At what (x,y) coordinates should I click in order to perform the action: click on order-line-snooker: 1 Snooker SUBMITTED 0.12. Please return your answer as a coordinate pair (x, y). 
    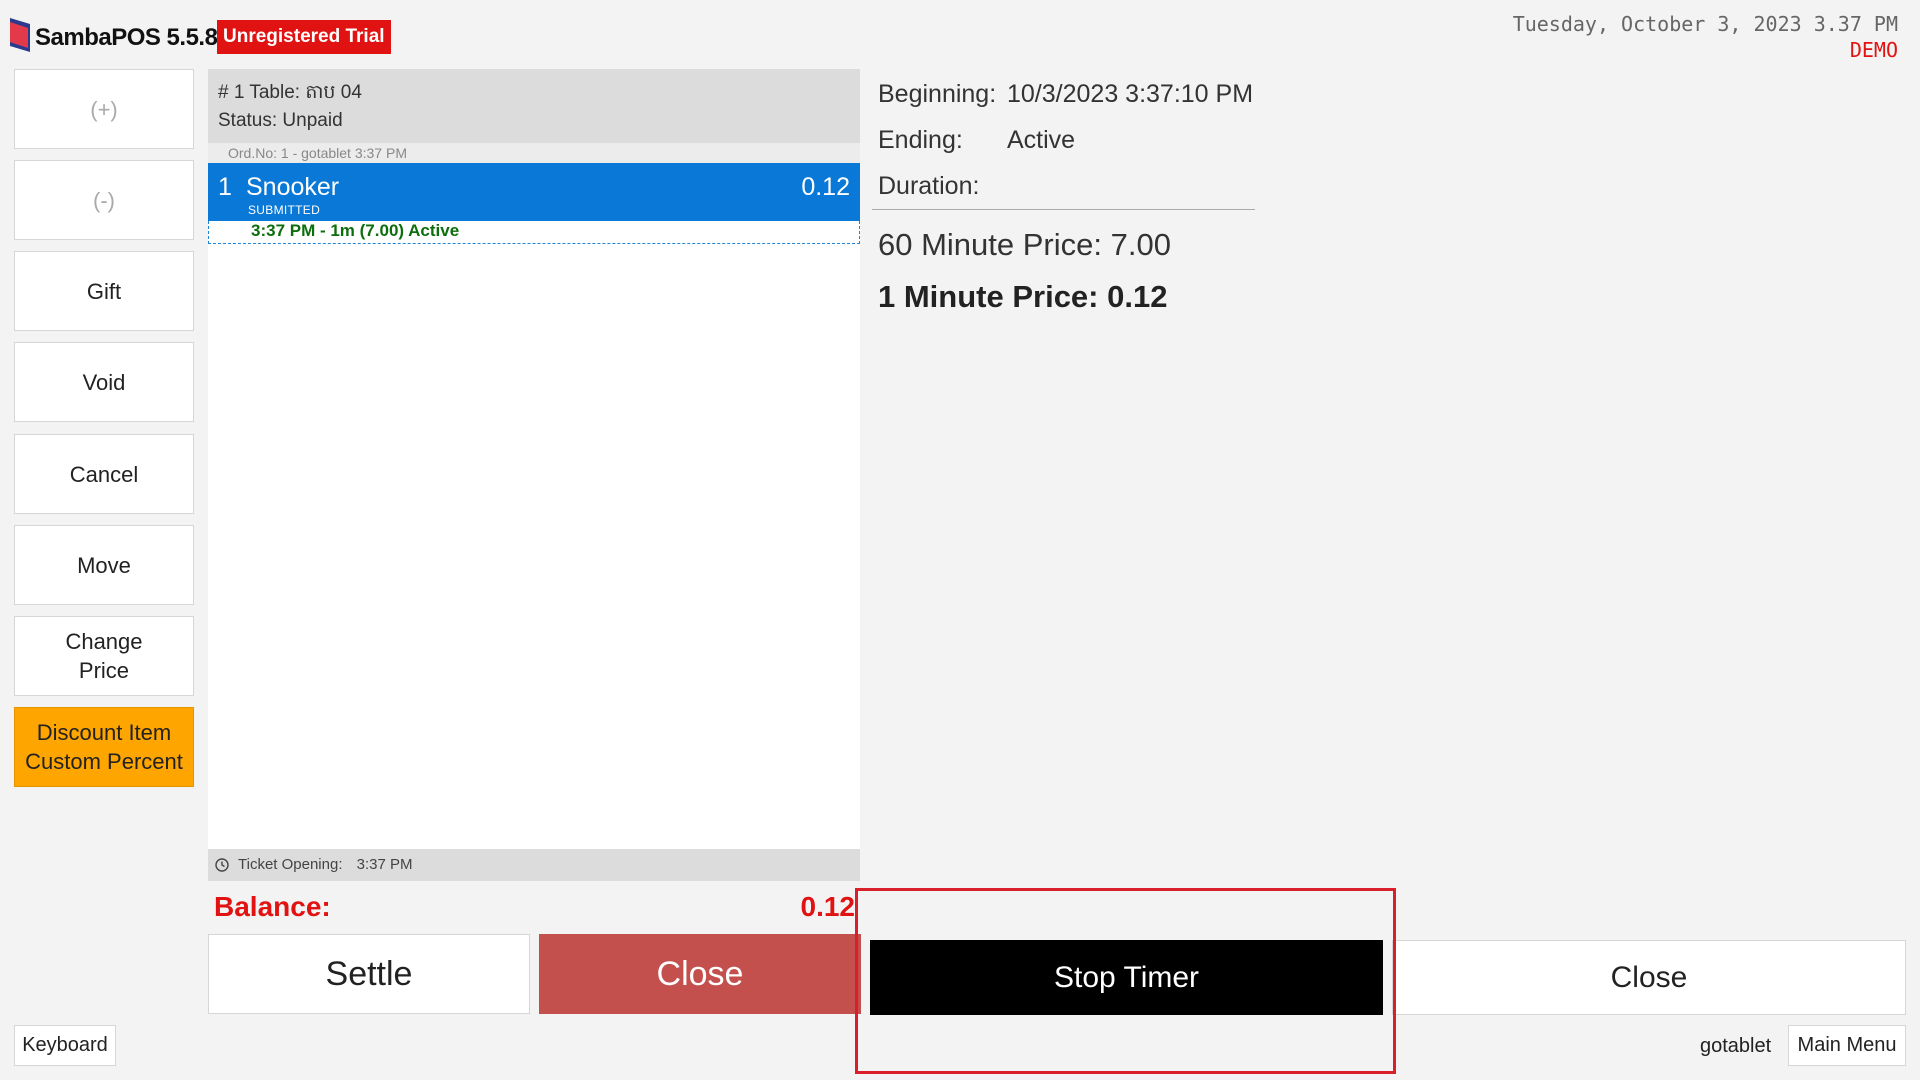
    Looking at the image, I should click on (534, 192).